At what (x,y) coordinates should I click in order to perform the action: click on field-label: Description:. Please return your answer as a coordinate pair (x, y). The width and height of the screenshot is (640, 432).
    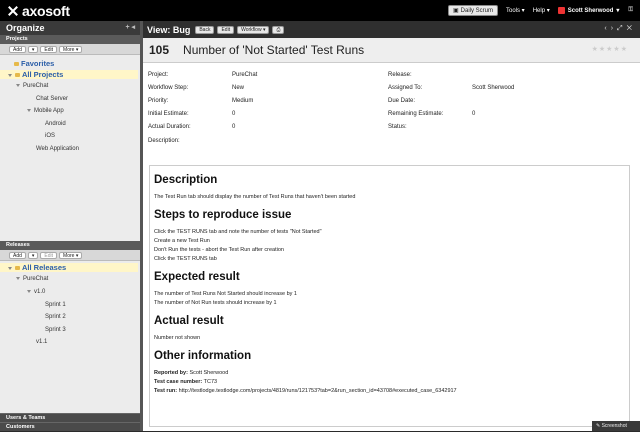
    Looking at the image, I should click on (164, 141).